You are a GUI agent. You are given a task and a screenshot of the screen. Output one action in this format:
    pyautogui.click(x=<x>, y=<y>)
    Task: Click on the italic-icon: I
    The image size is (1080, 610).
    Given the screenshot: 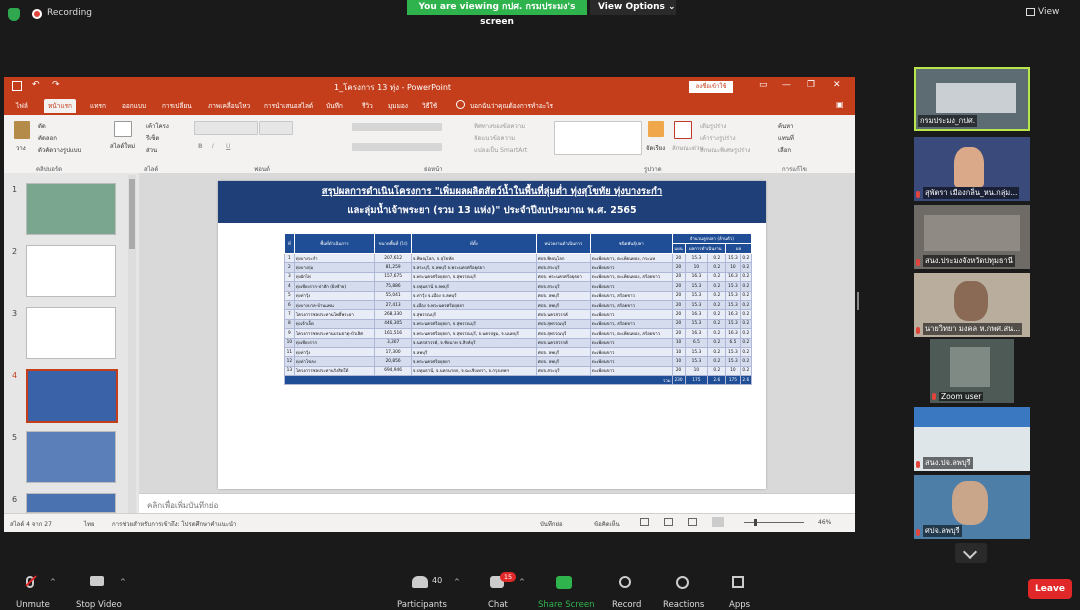 What is the action you would take?
    pyautogui.click(x=213, y=146)
    